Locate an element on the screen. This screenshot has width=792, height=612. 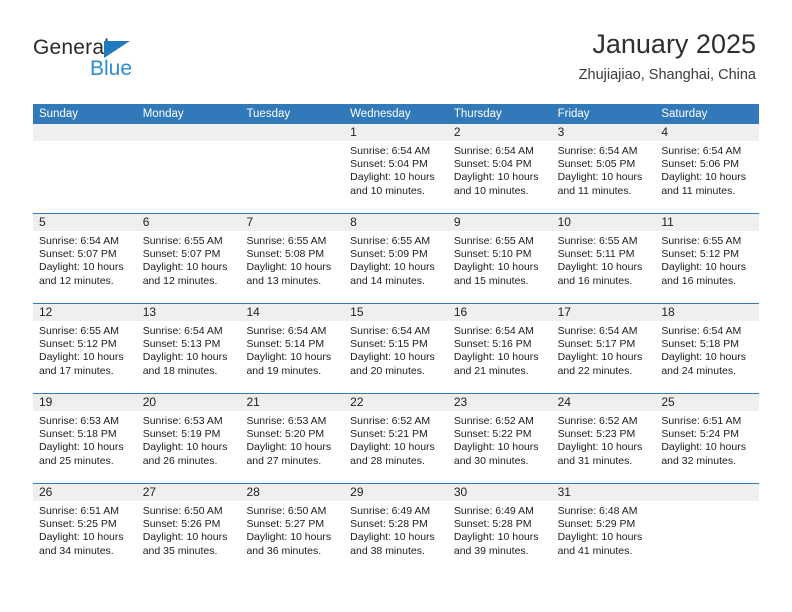
sunset-text: Sunset: 5:14 PM is located at coordinates (285, 344).